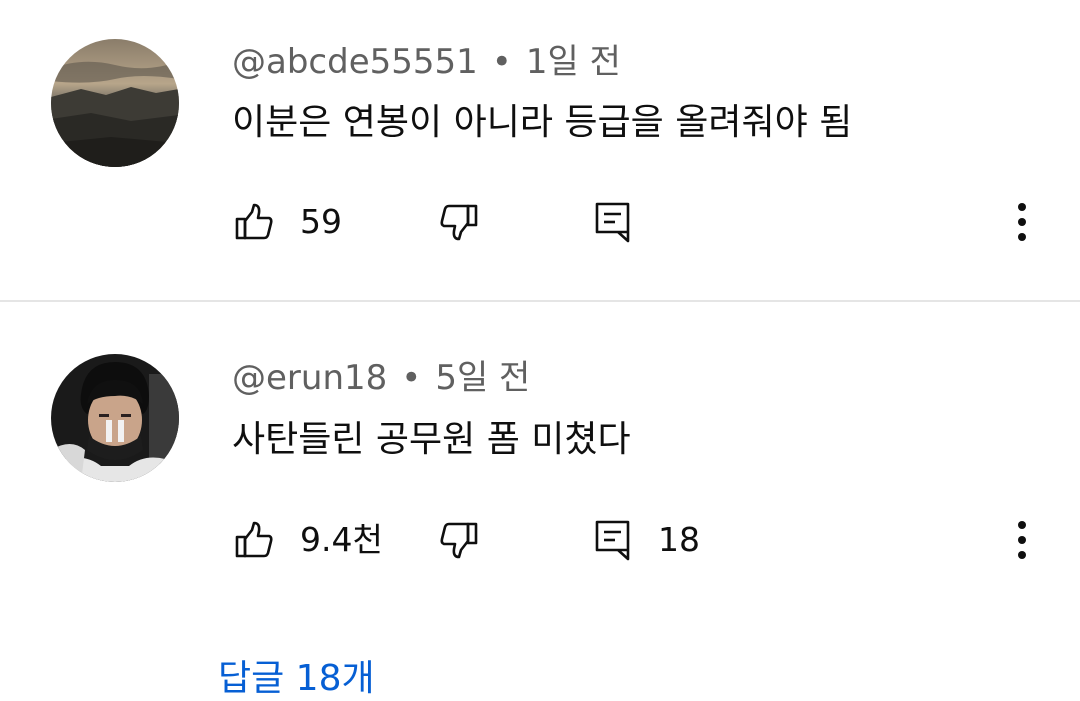  Describe the element at coordinates (296, 679) in the screenshot. I see `view-replies-link: 답글 18개` at that location.